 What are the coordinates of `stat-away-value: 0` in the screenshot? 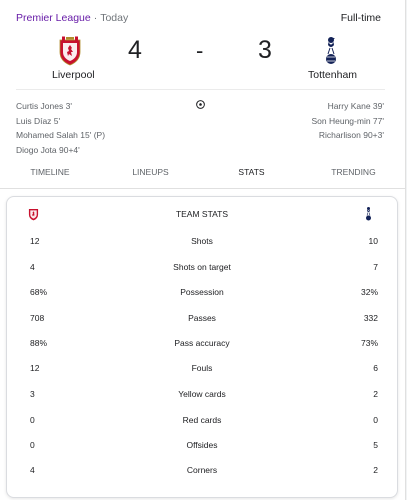 It's located at (375, 420).